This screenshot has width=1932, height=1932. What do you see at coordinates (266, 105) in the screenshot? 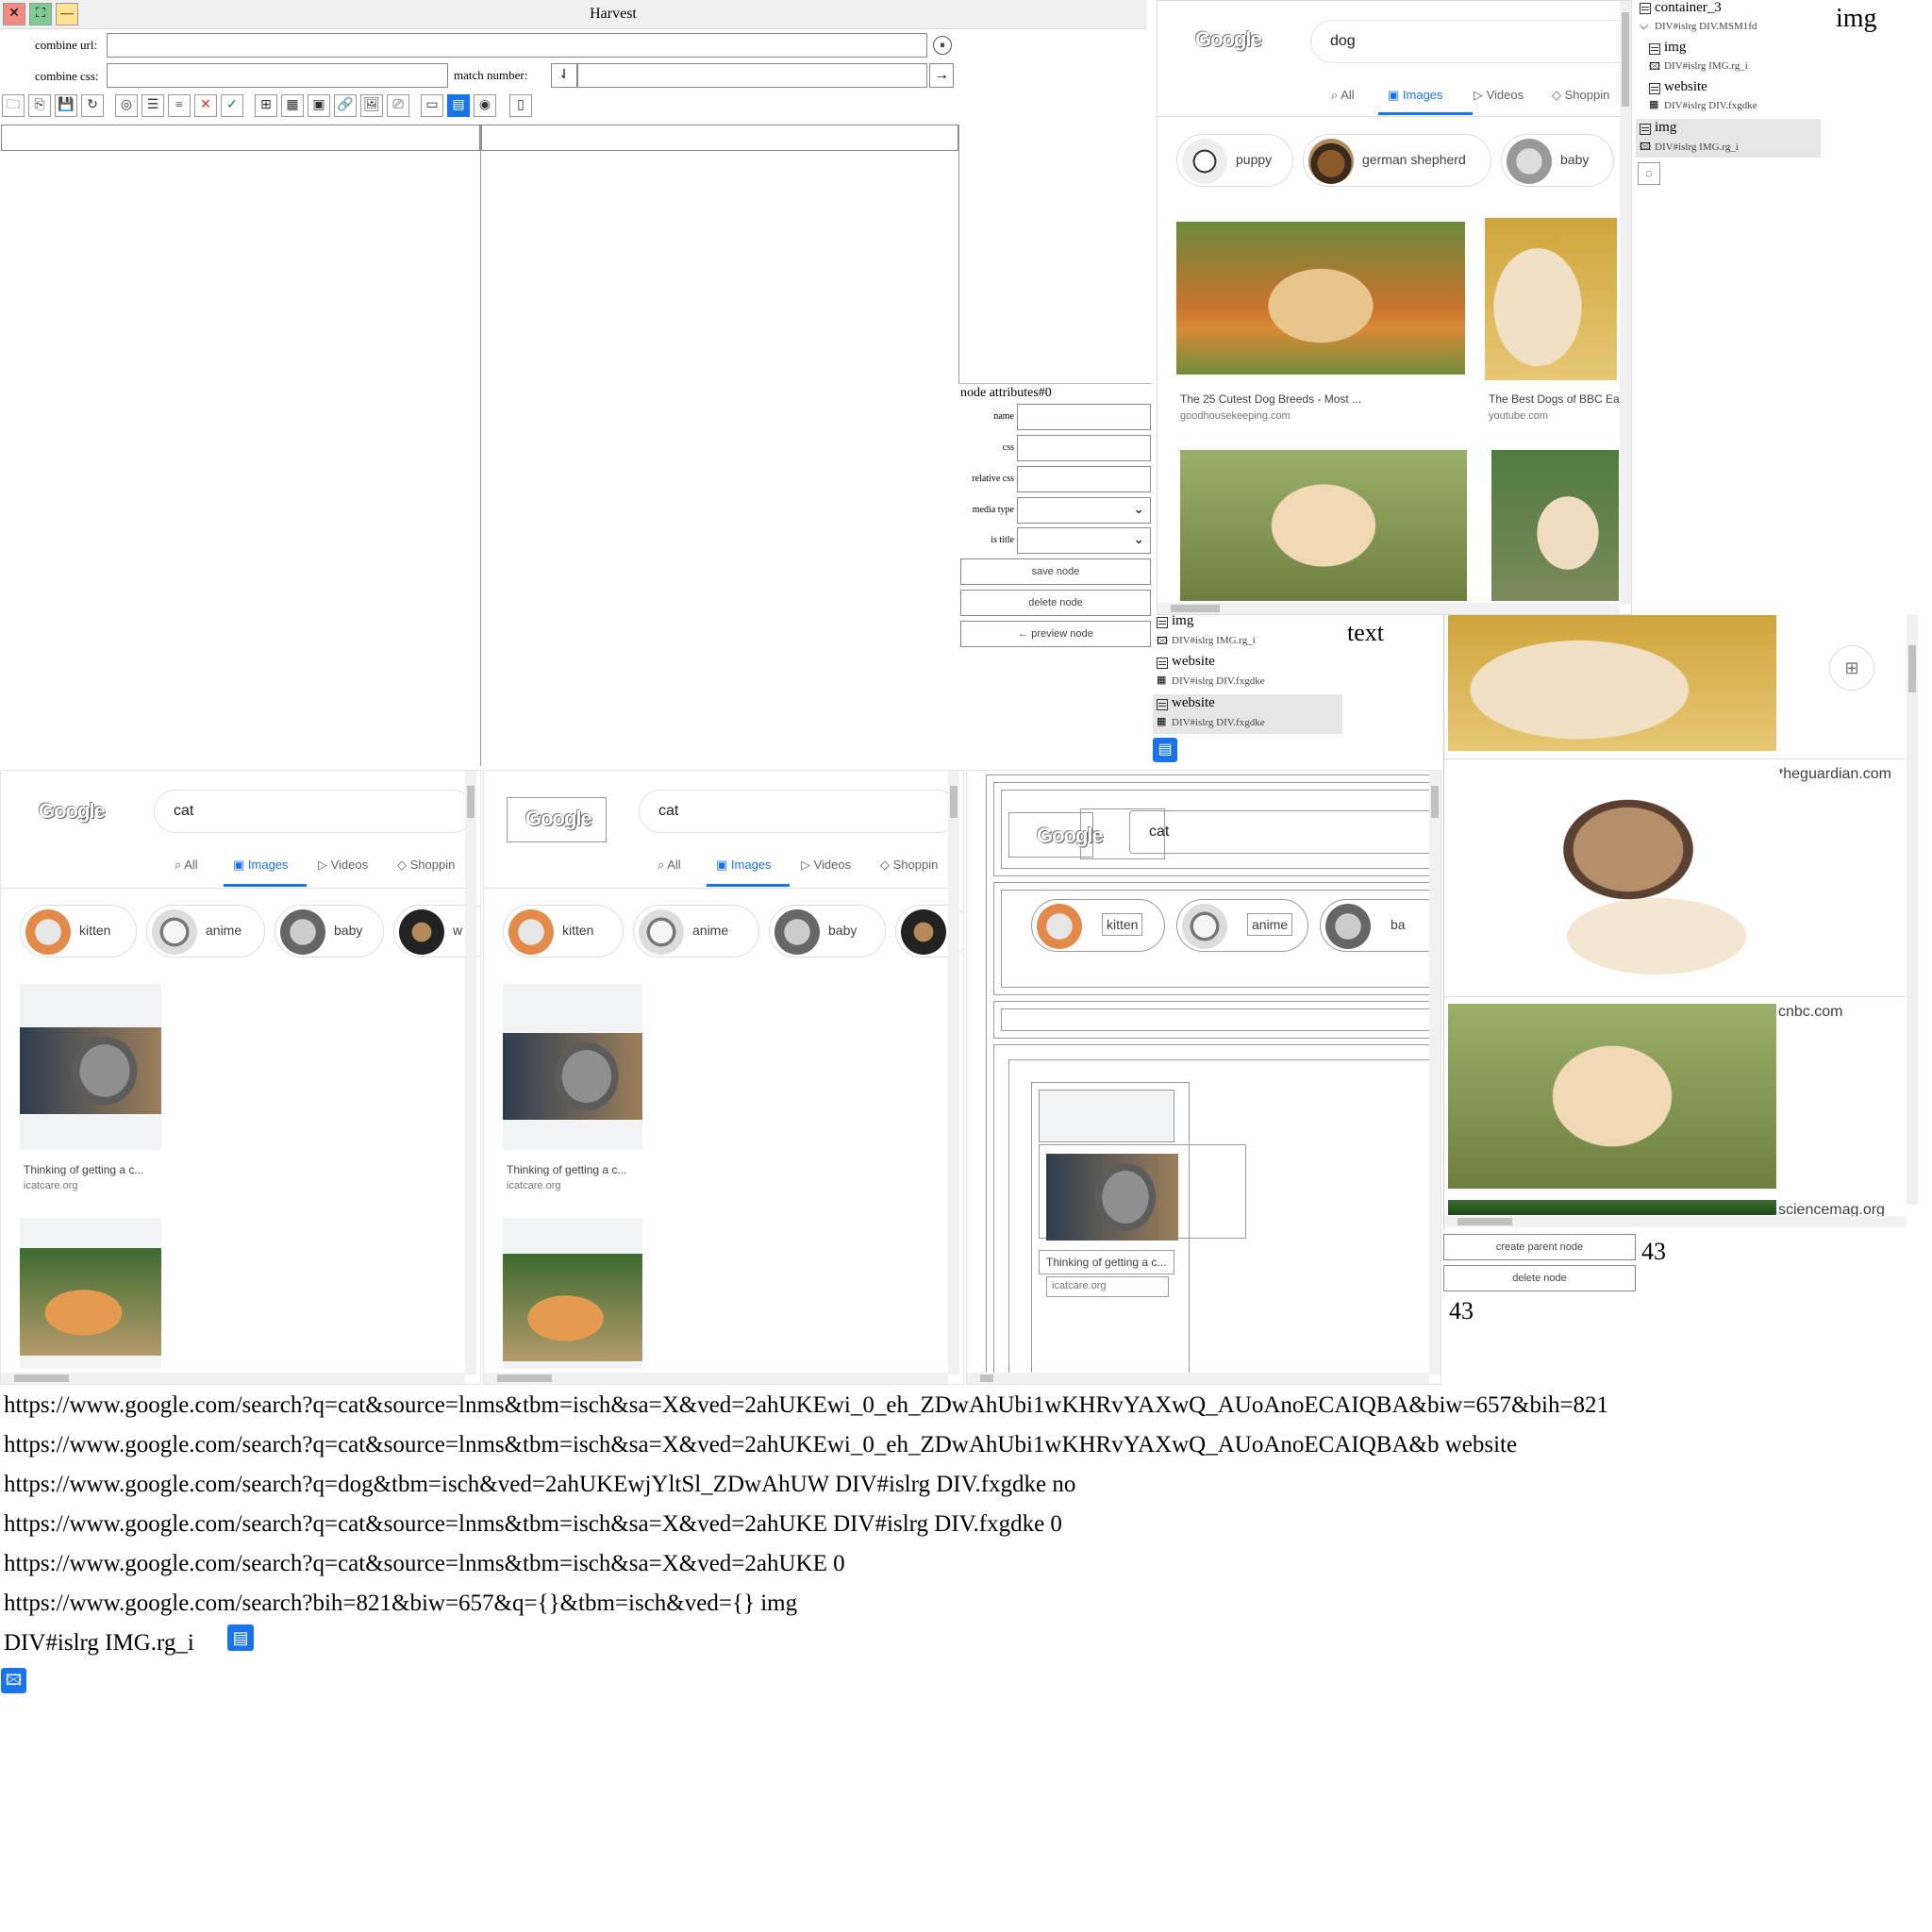
I see `tree-icon: ⊞` at bounding box center [266, 105].